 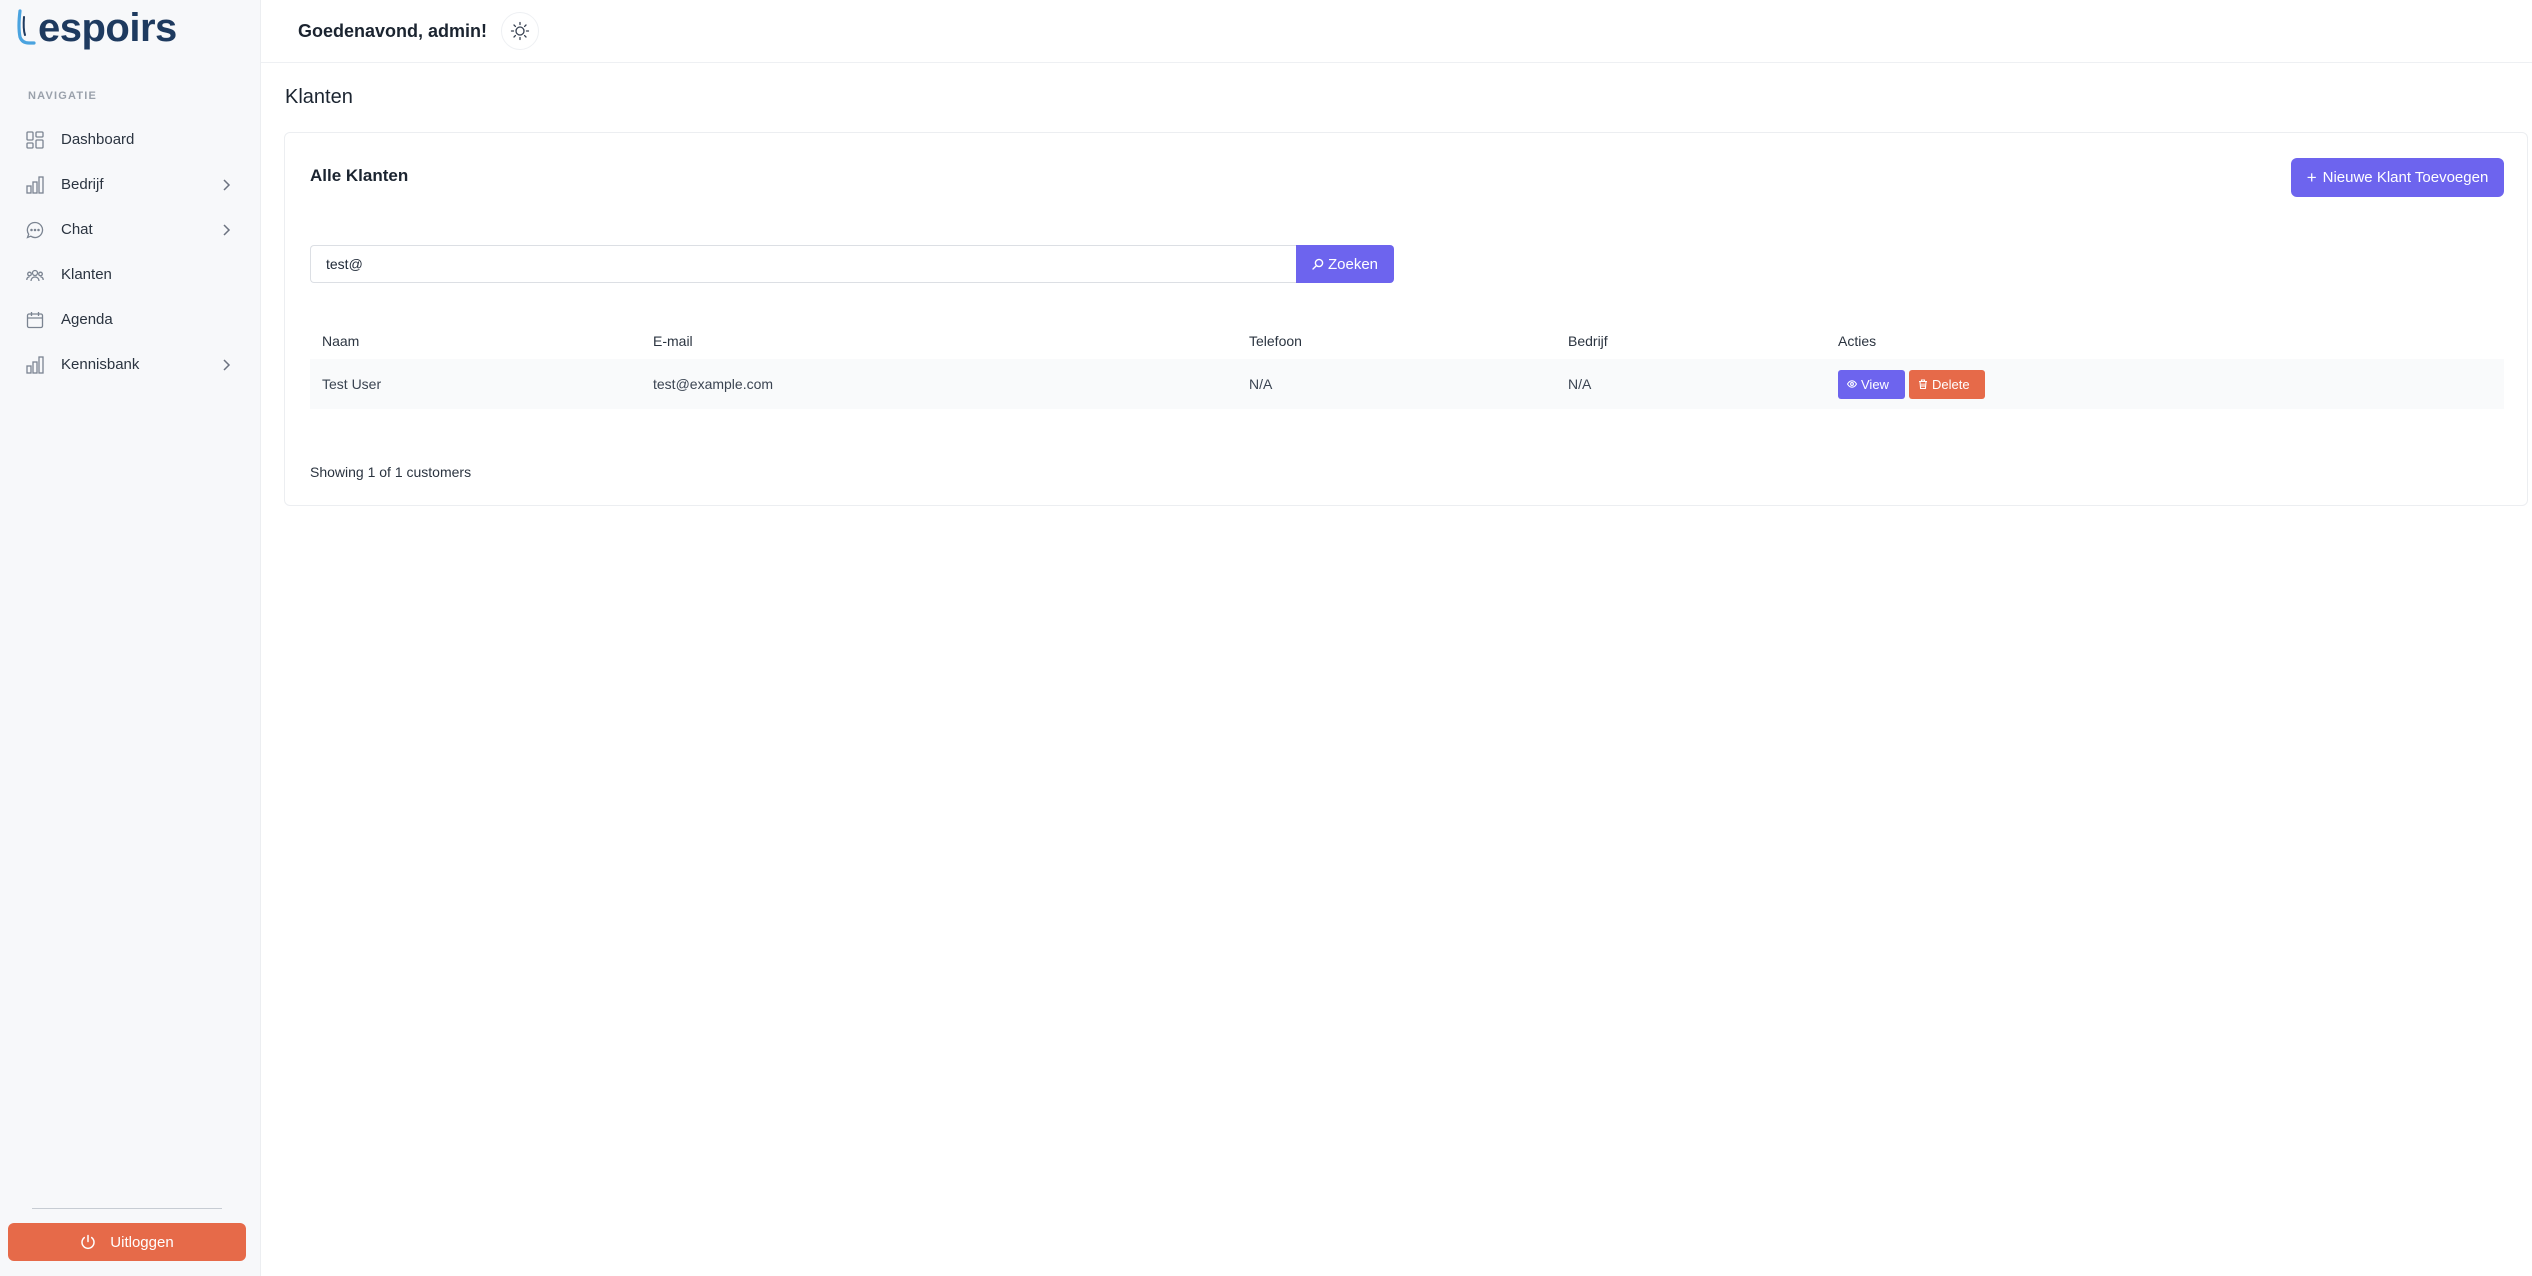 What do you see at coordinates (35, 230) in the screenshot?
I see `chat-bubble-icon` at bounding box center [35, 230].